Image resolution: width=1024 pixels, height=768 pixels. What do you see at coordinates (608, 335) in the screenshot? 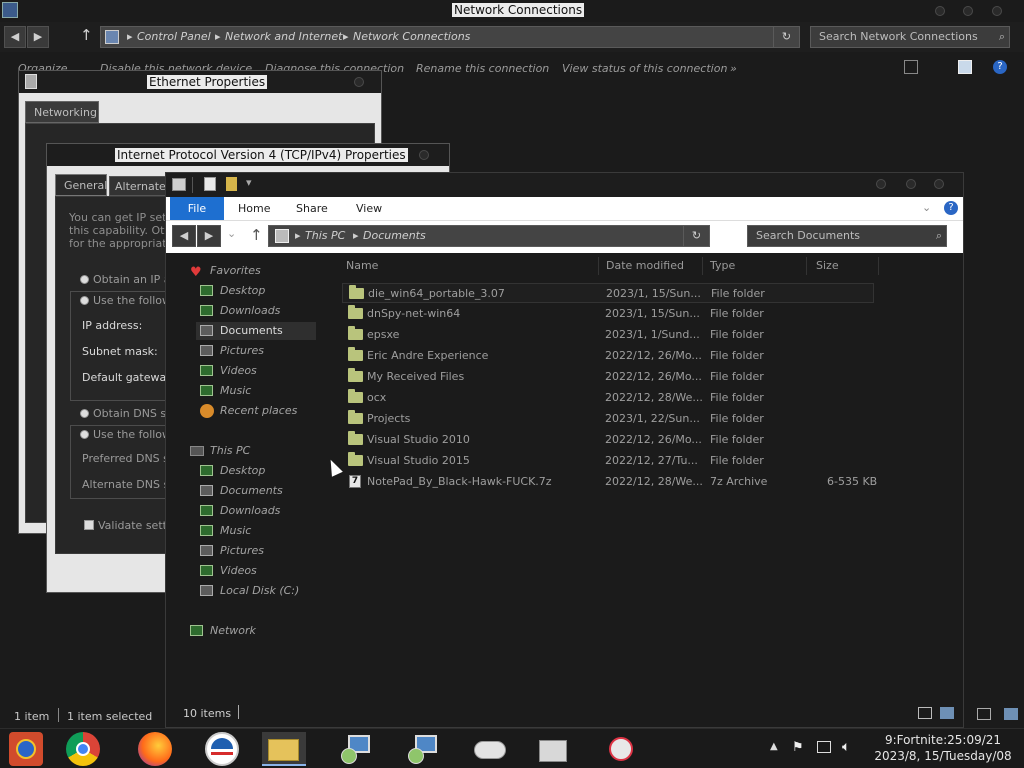
I see `table-row: epsxe 2023/1, 1/Sund... File folder` at bounding box center [608, 335].